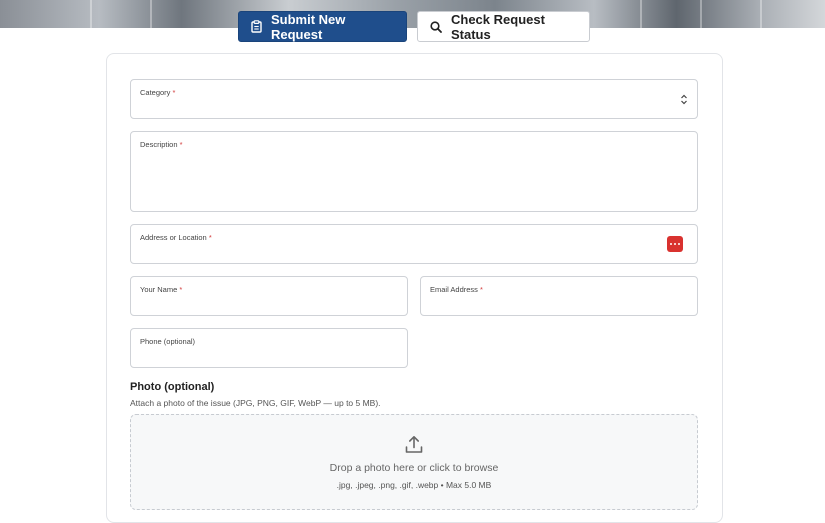  Describe the element at coordinates (269, 348) in the screenshot. I see `phone-input: Phone (optional)` at that location.